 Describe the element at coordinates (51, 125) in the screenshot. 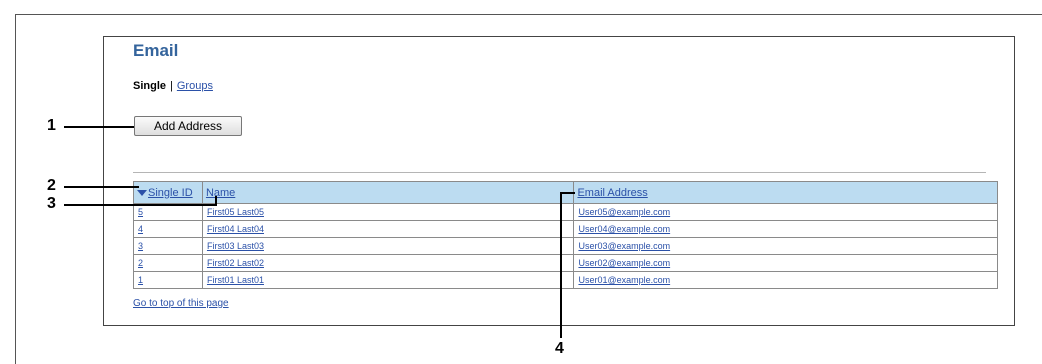

I see `callout-1: 1` at that location.